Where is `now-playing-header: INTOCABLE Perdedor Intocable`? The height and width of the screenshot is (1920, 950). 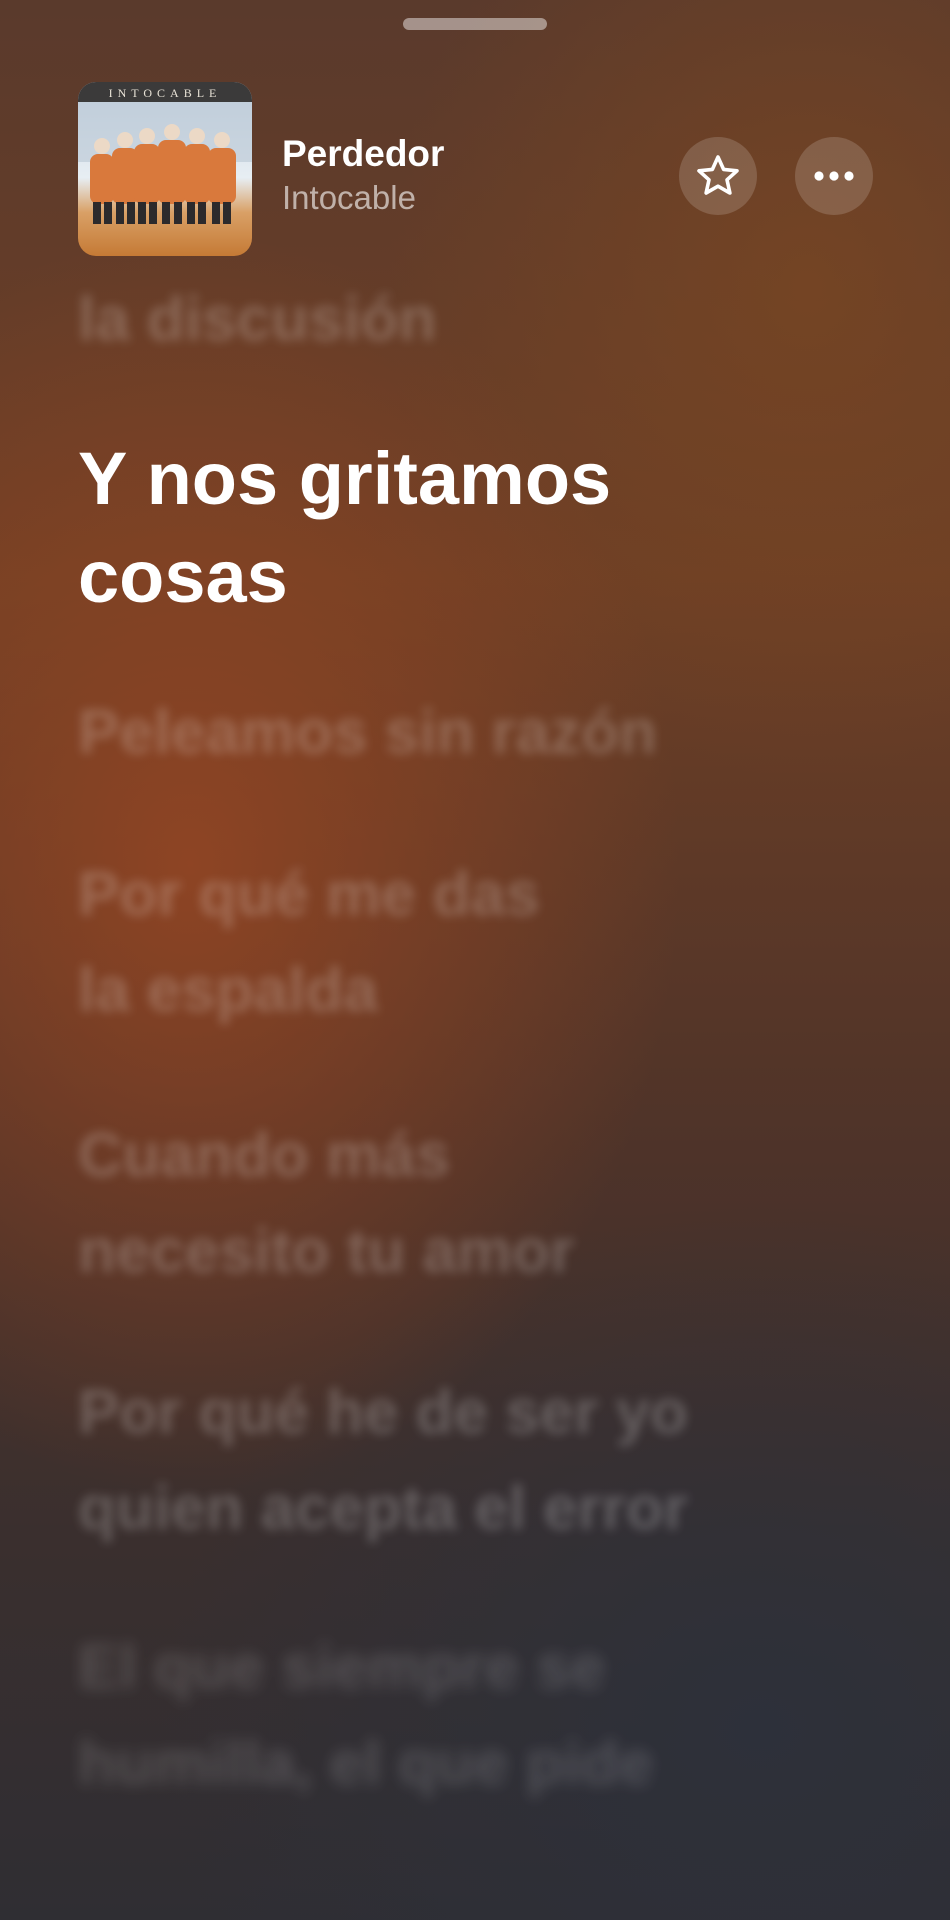
now-playing-header: INTOCABLE Perdedor Intocable is located at coordinates (475, 169).